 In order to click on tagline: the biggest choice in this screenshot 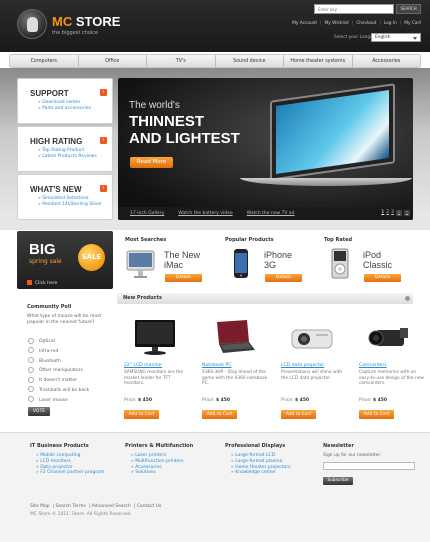, I will do `click(75, 33)`.